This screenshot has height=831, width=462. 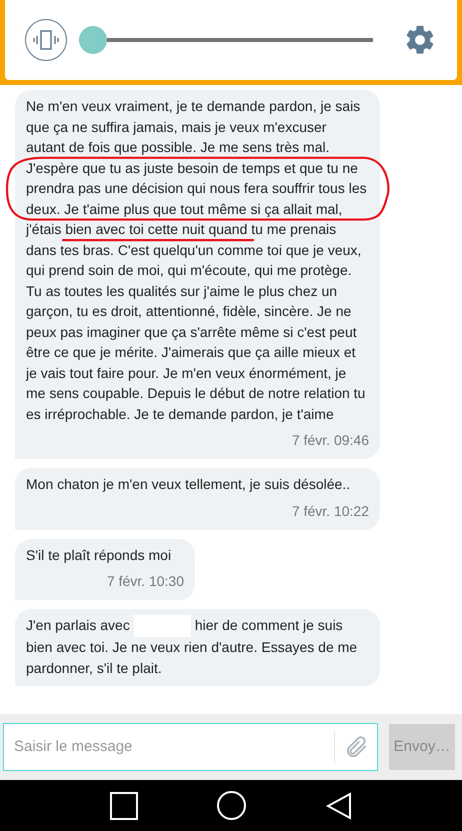 I want to click on slider-thumb, so click(x=93, y=40).